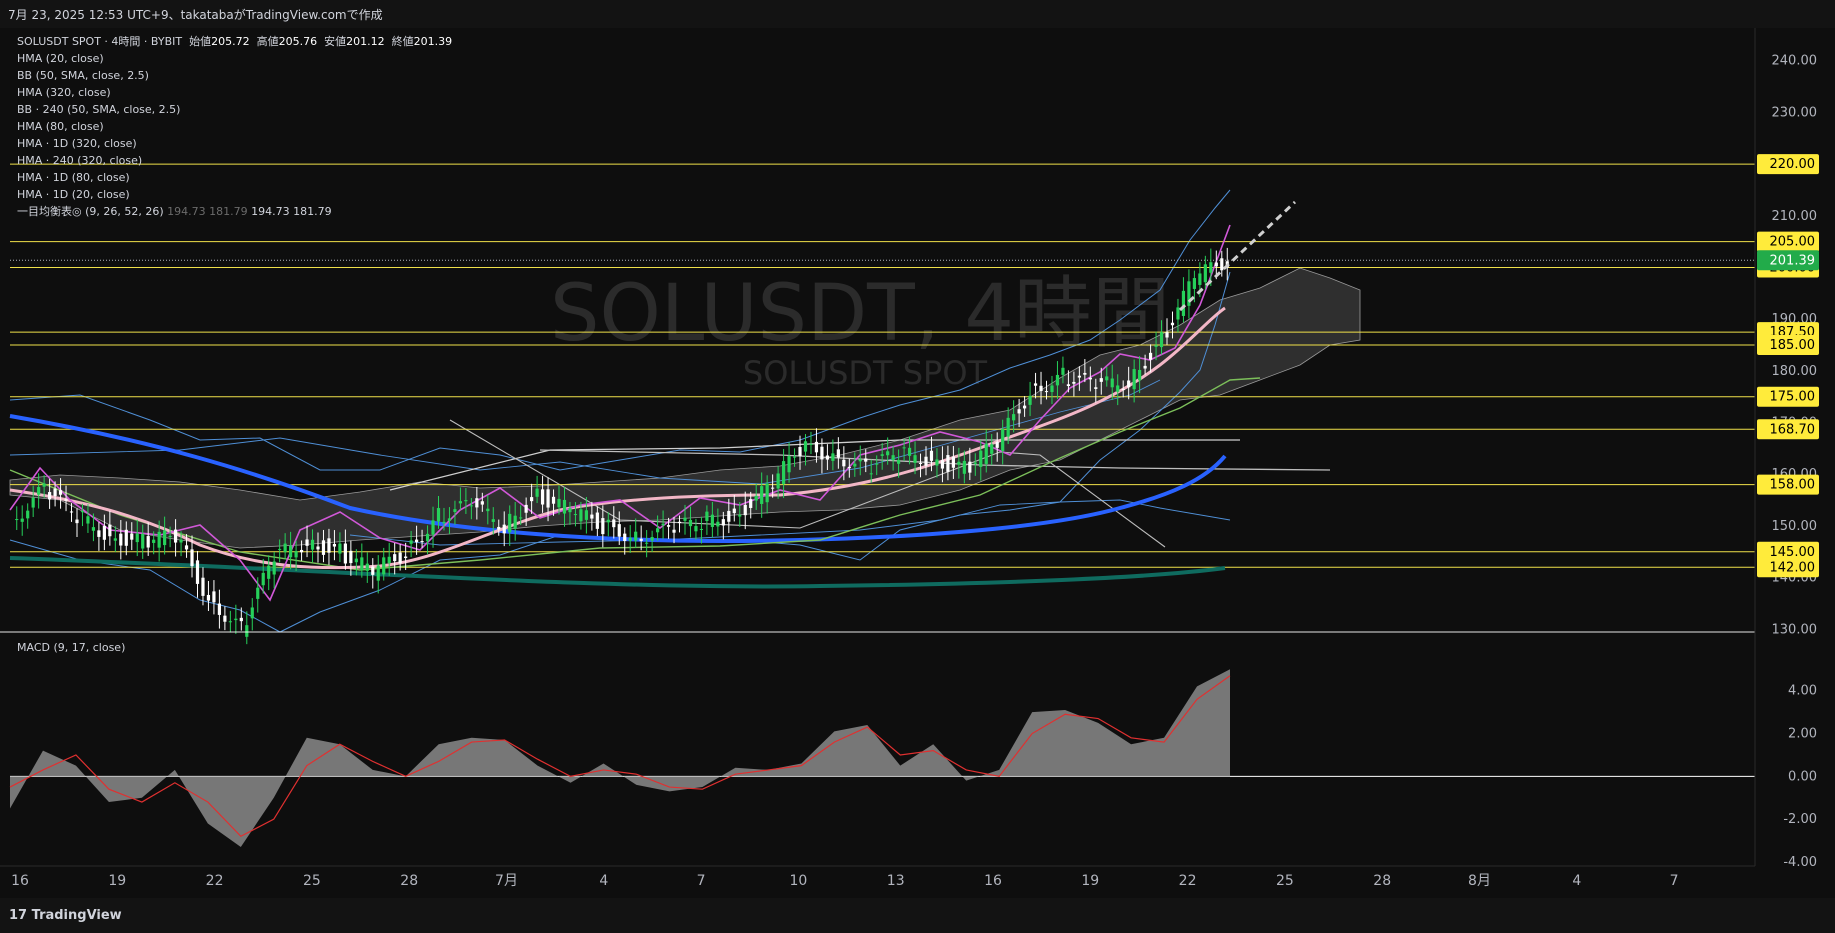  Describe the element at coordinates (234, 126) in the screenshot. I see `legend-indicator: HMA (80, close)` at that location.